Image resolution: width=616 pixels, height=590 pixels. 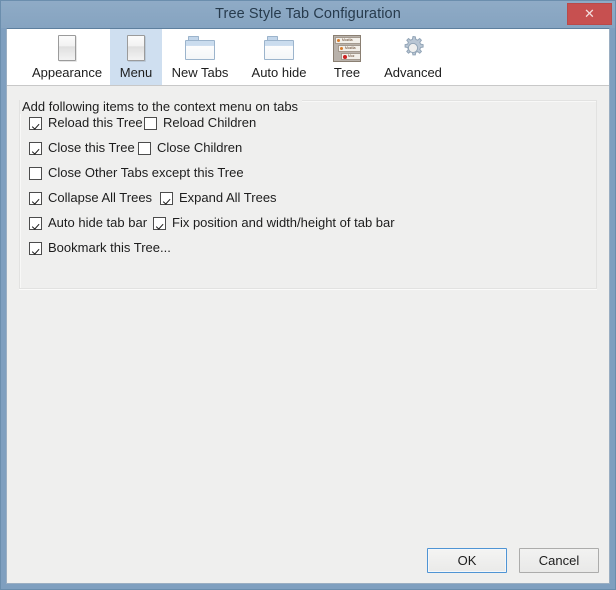 What do you see at coordinates (95, 122) in the screenshot?
I see `checkbox-label: Reload this Tree` at bounding box center [95, 122].